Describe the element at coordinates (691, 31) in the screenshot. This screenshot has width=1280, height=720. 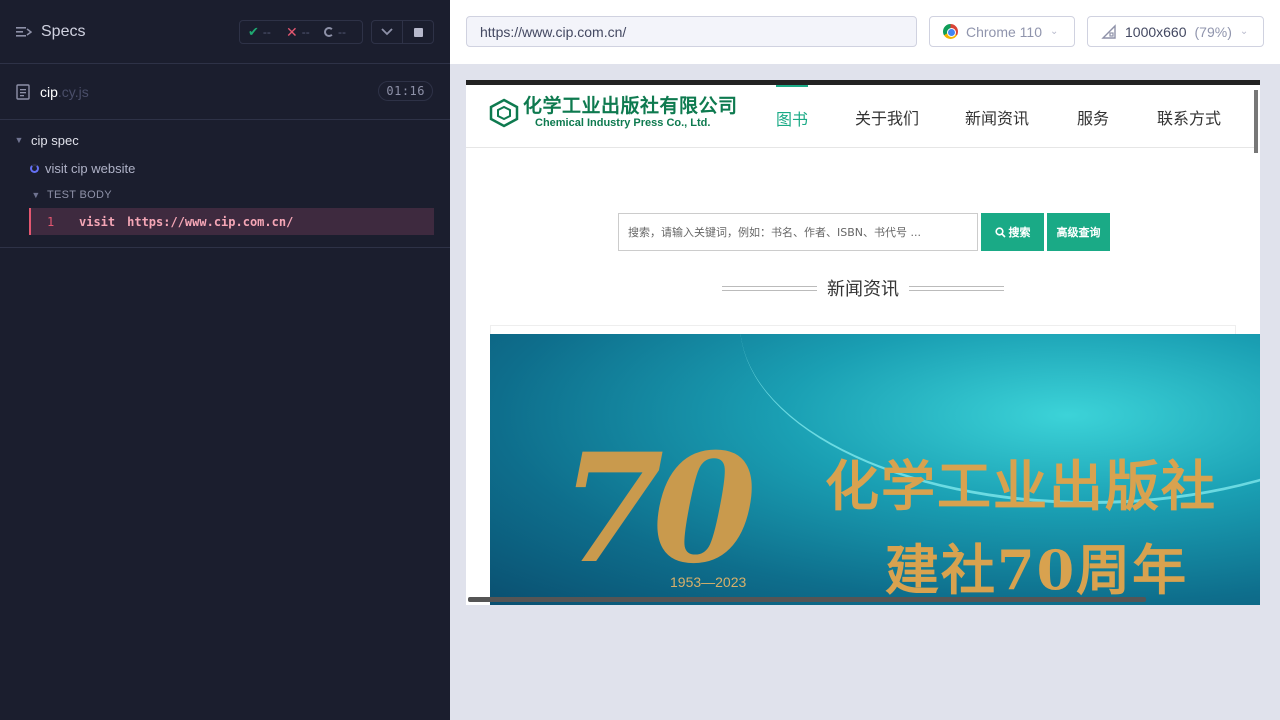
I see `url-bar: https://www.cip.com.cn/` at that location.